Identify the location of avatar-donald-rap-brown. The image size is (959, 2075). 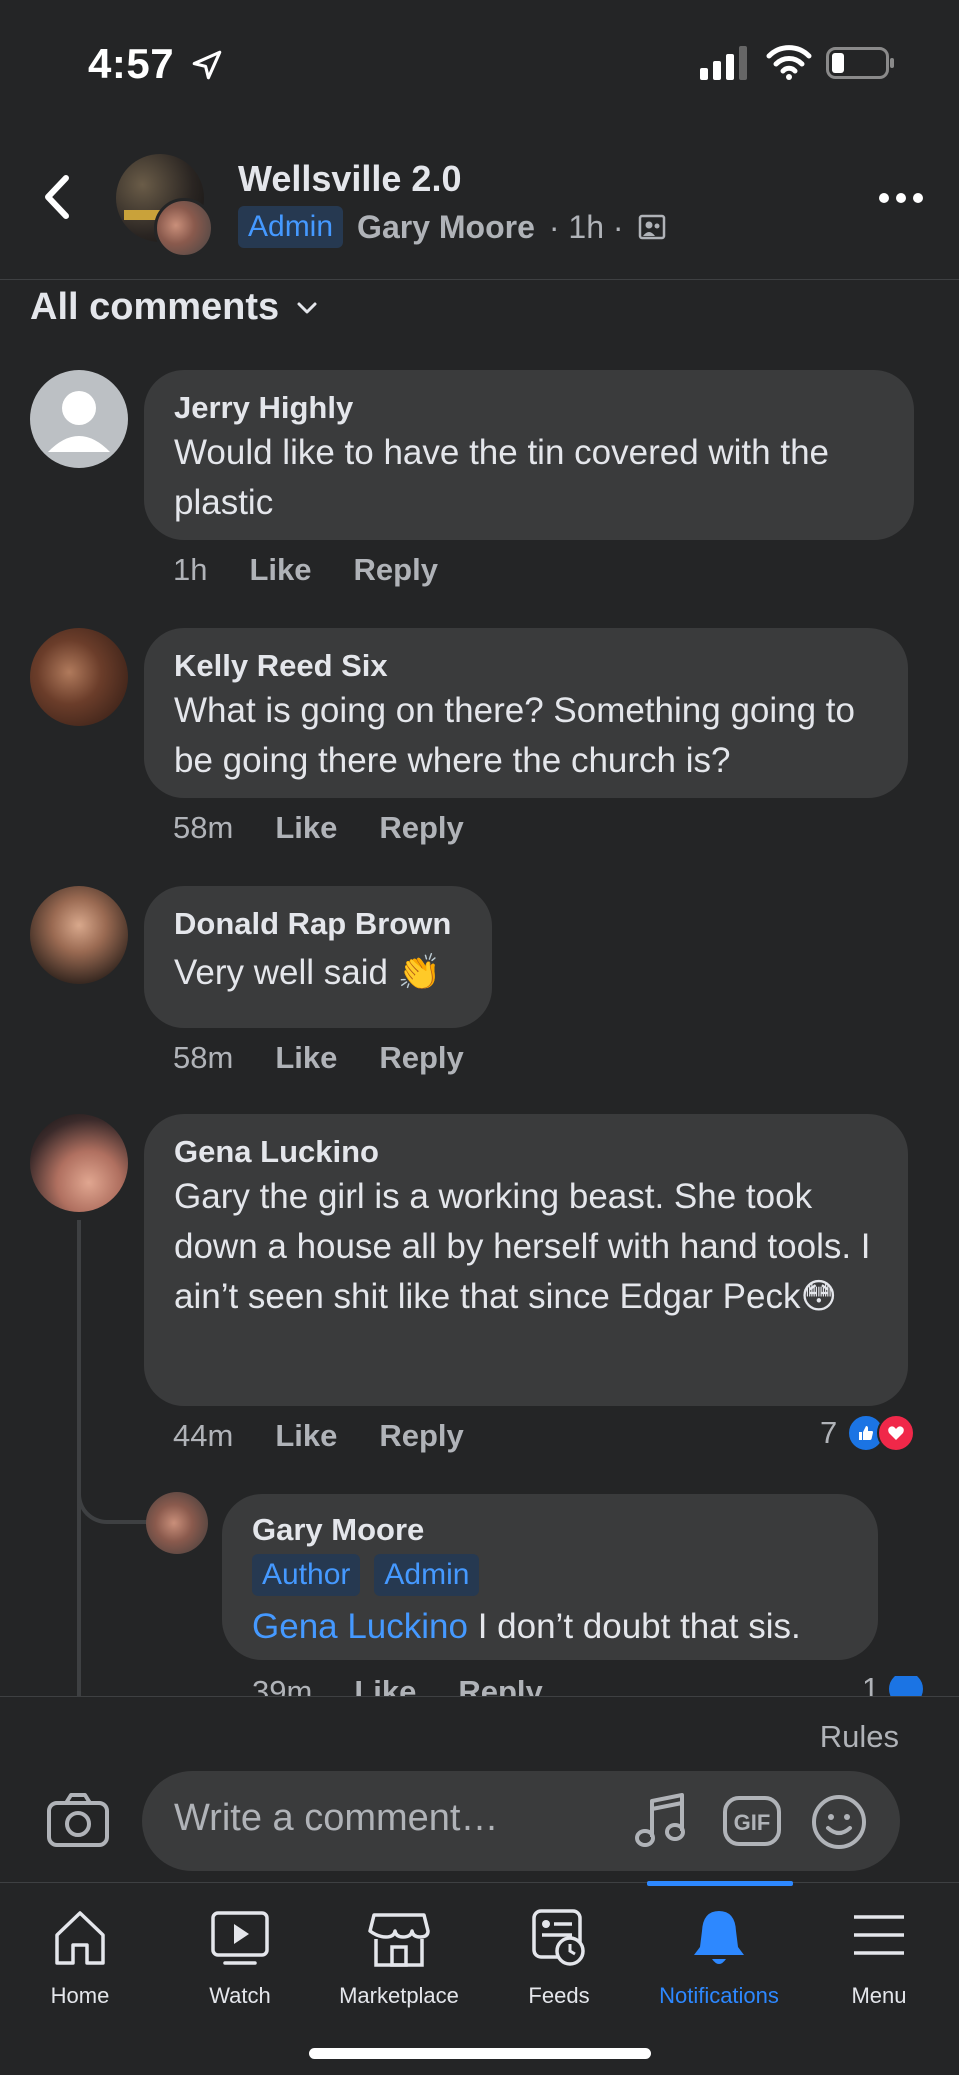
(79, 935).